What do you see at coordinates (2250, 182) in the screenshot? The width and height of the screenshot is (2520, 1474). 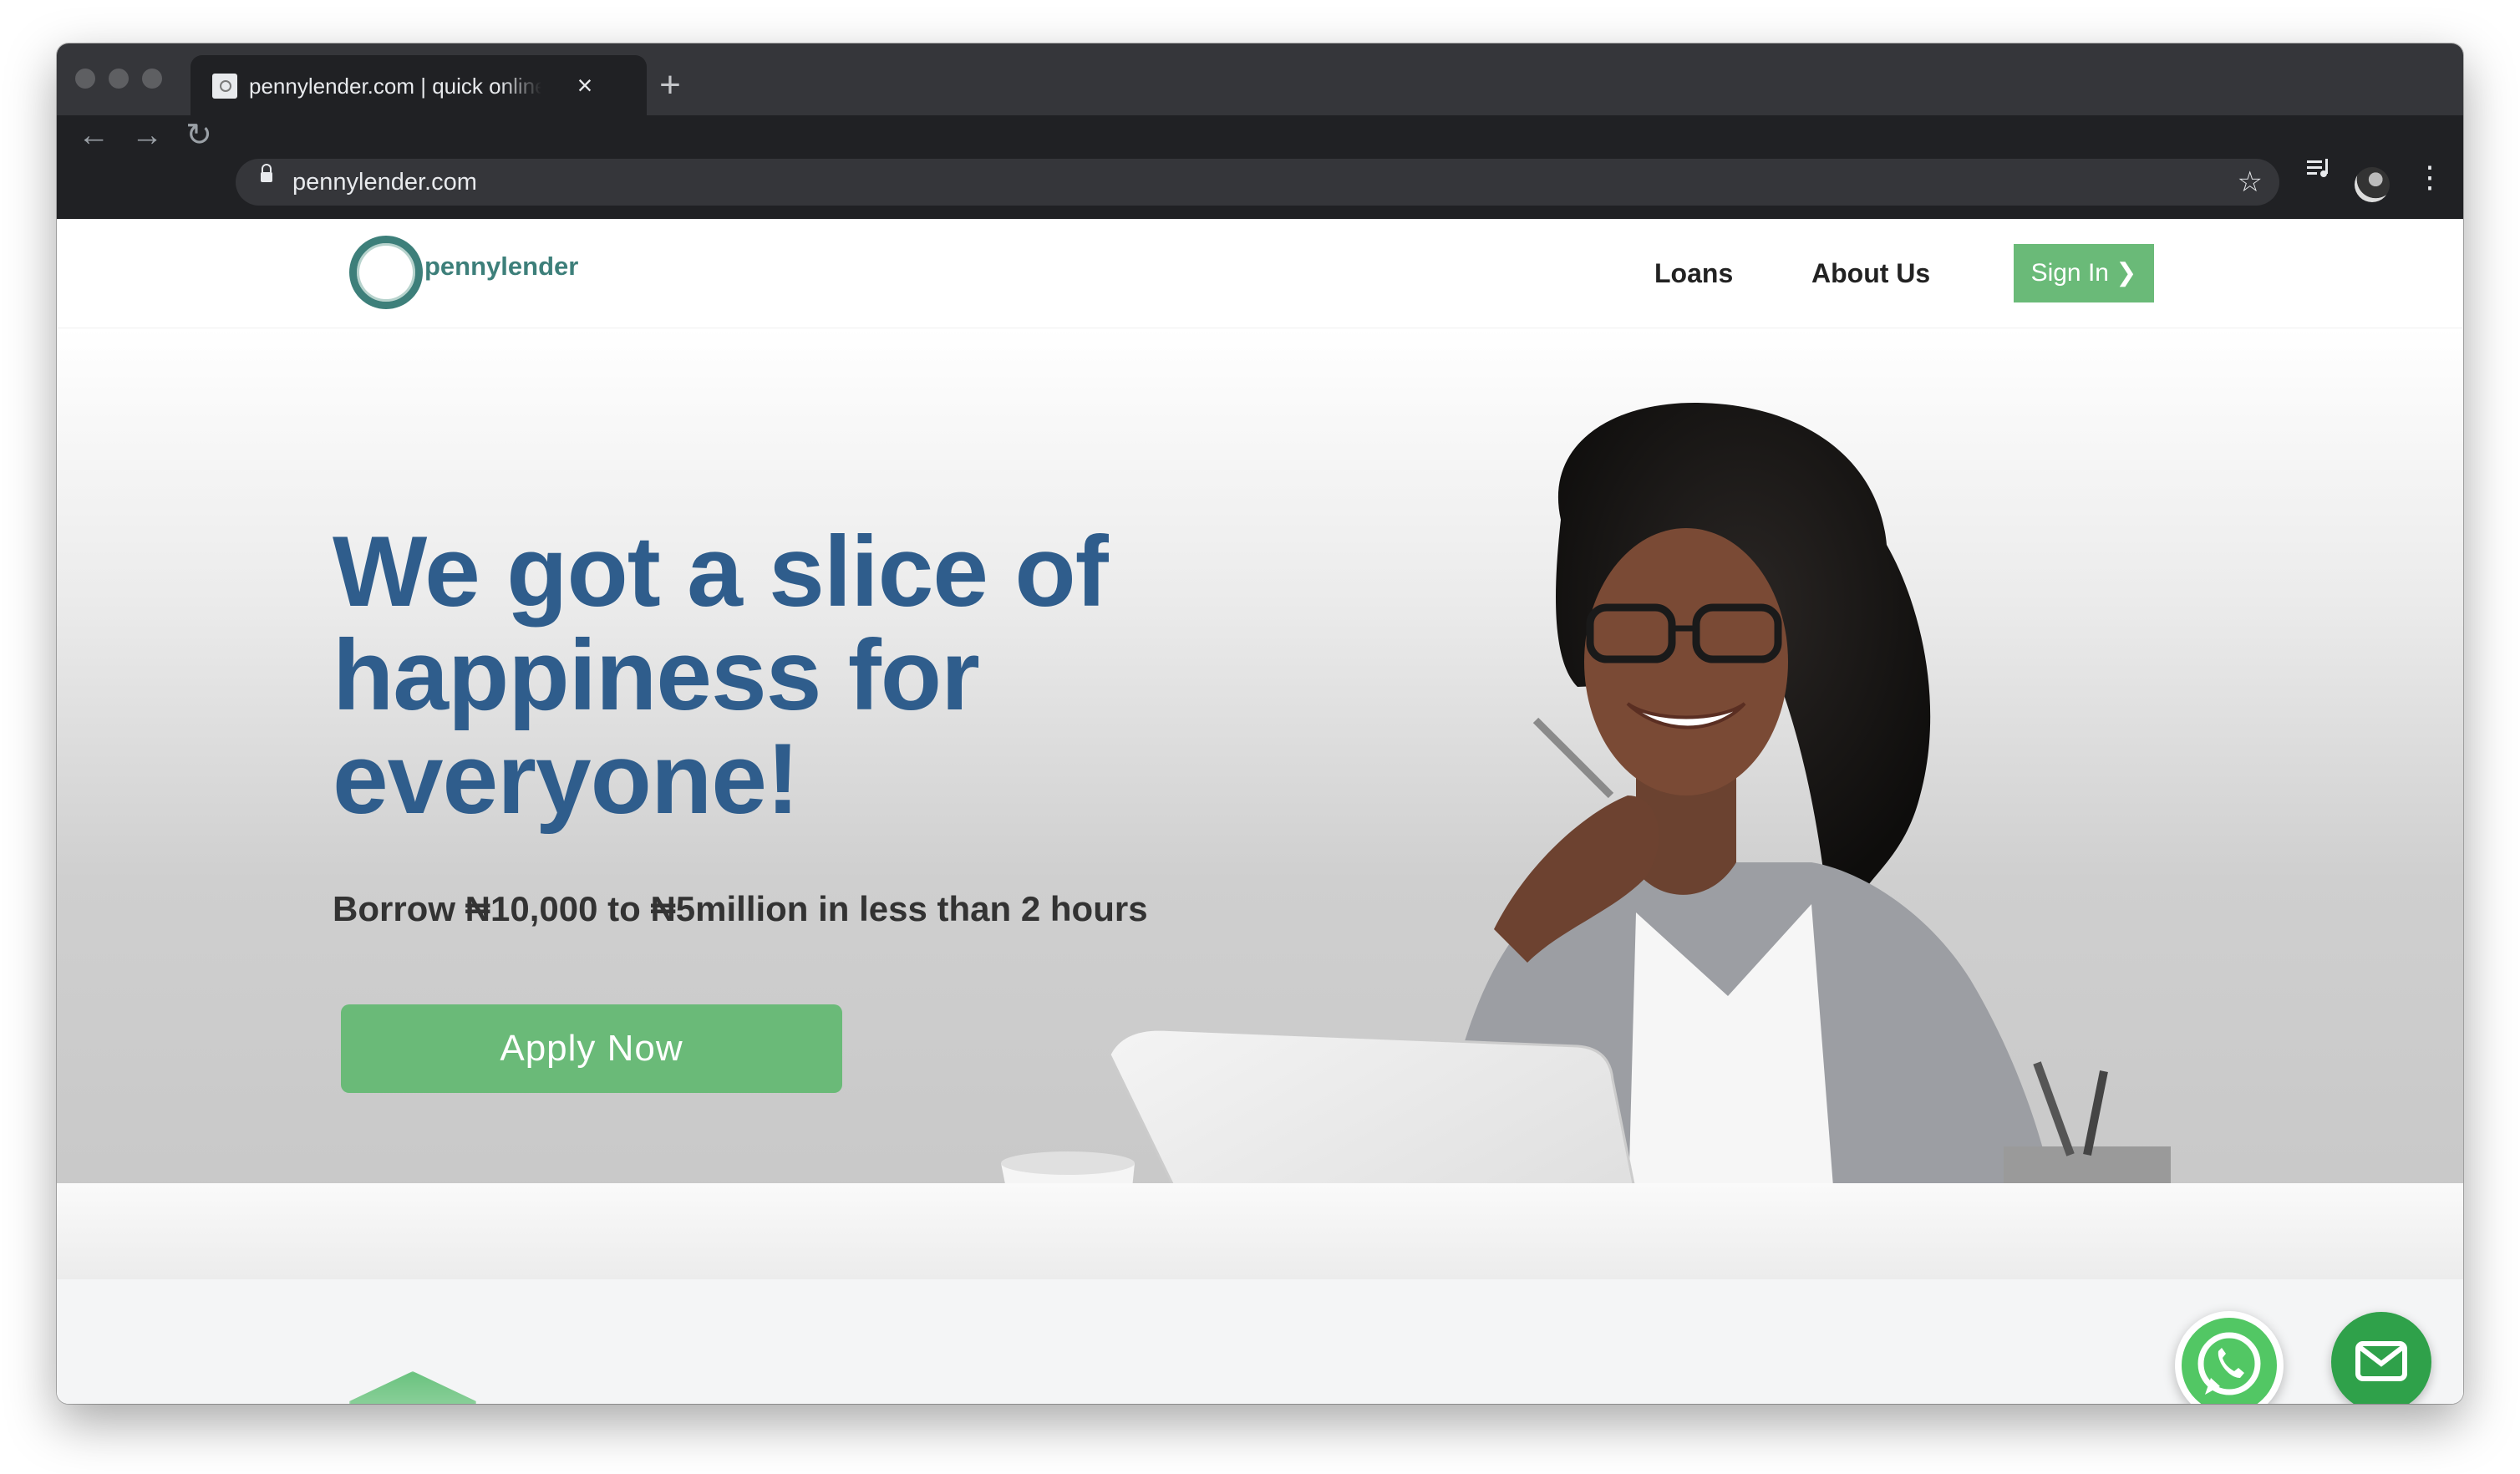 I see `bookmark-star-icon: ☆` at bounding box center [2250, 182].